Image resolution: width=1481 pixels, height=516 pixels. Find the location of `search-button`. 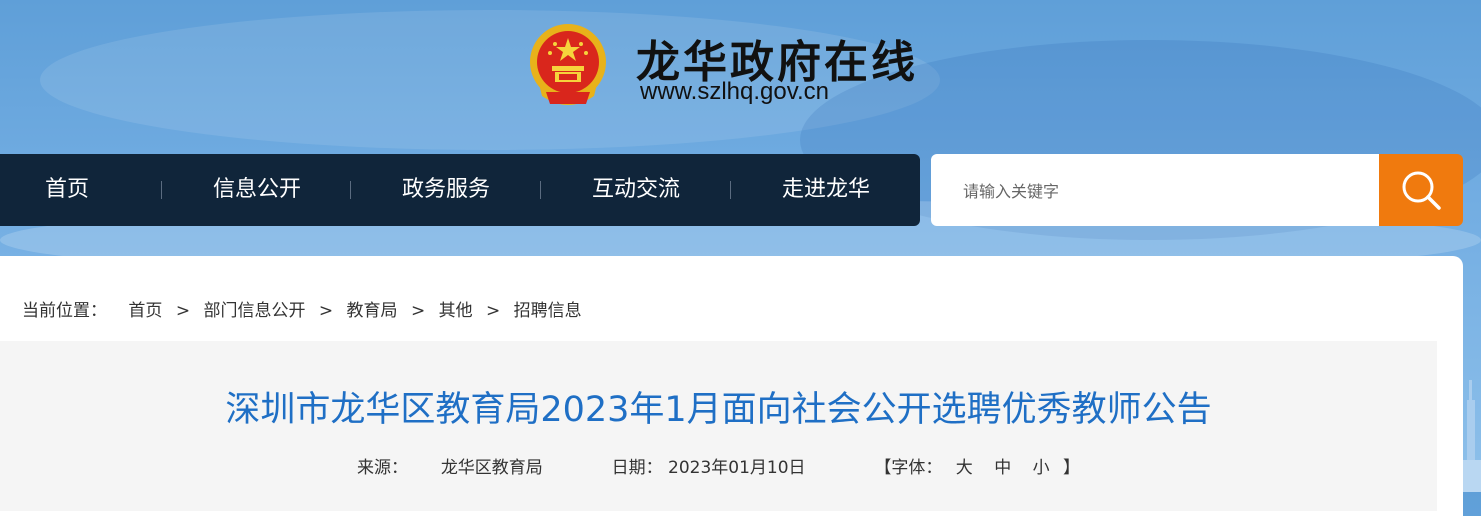

search-button is located at coordinates (1421, 190).